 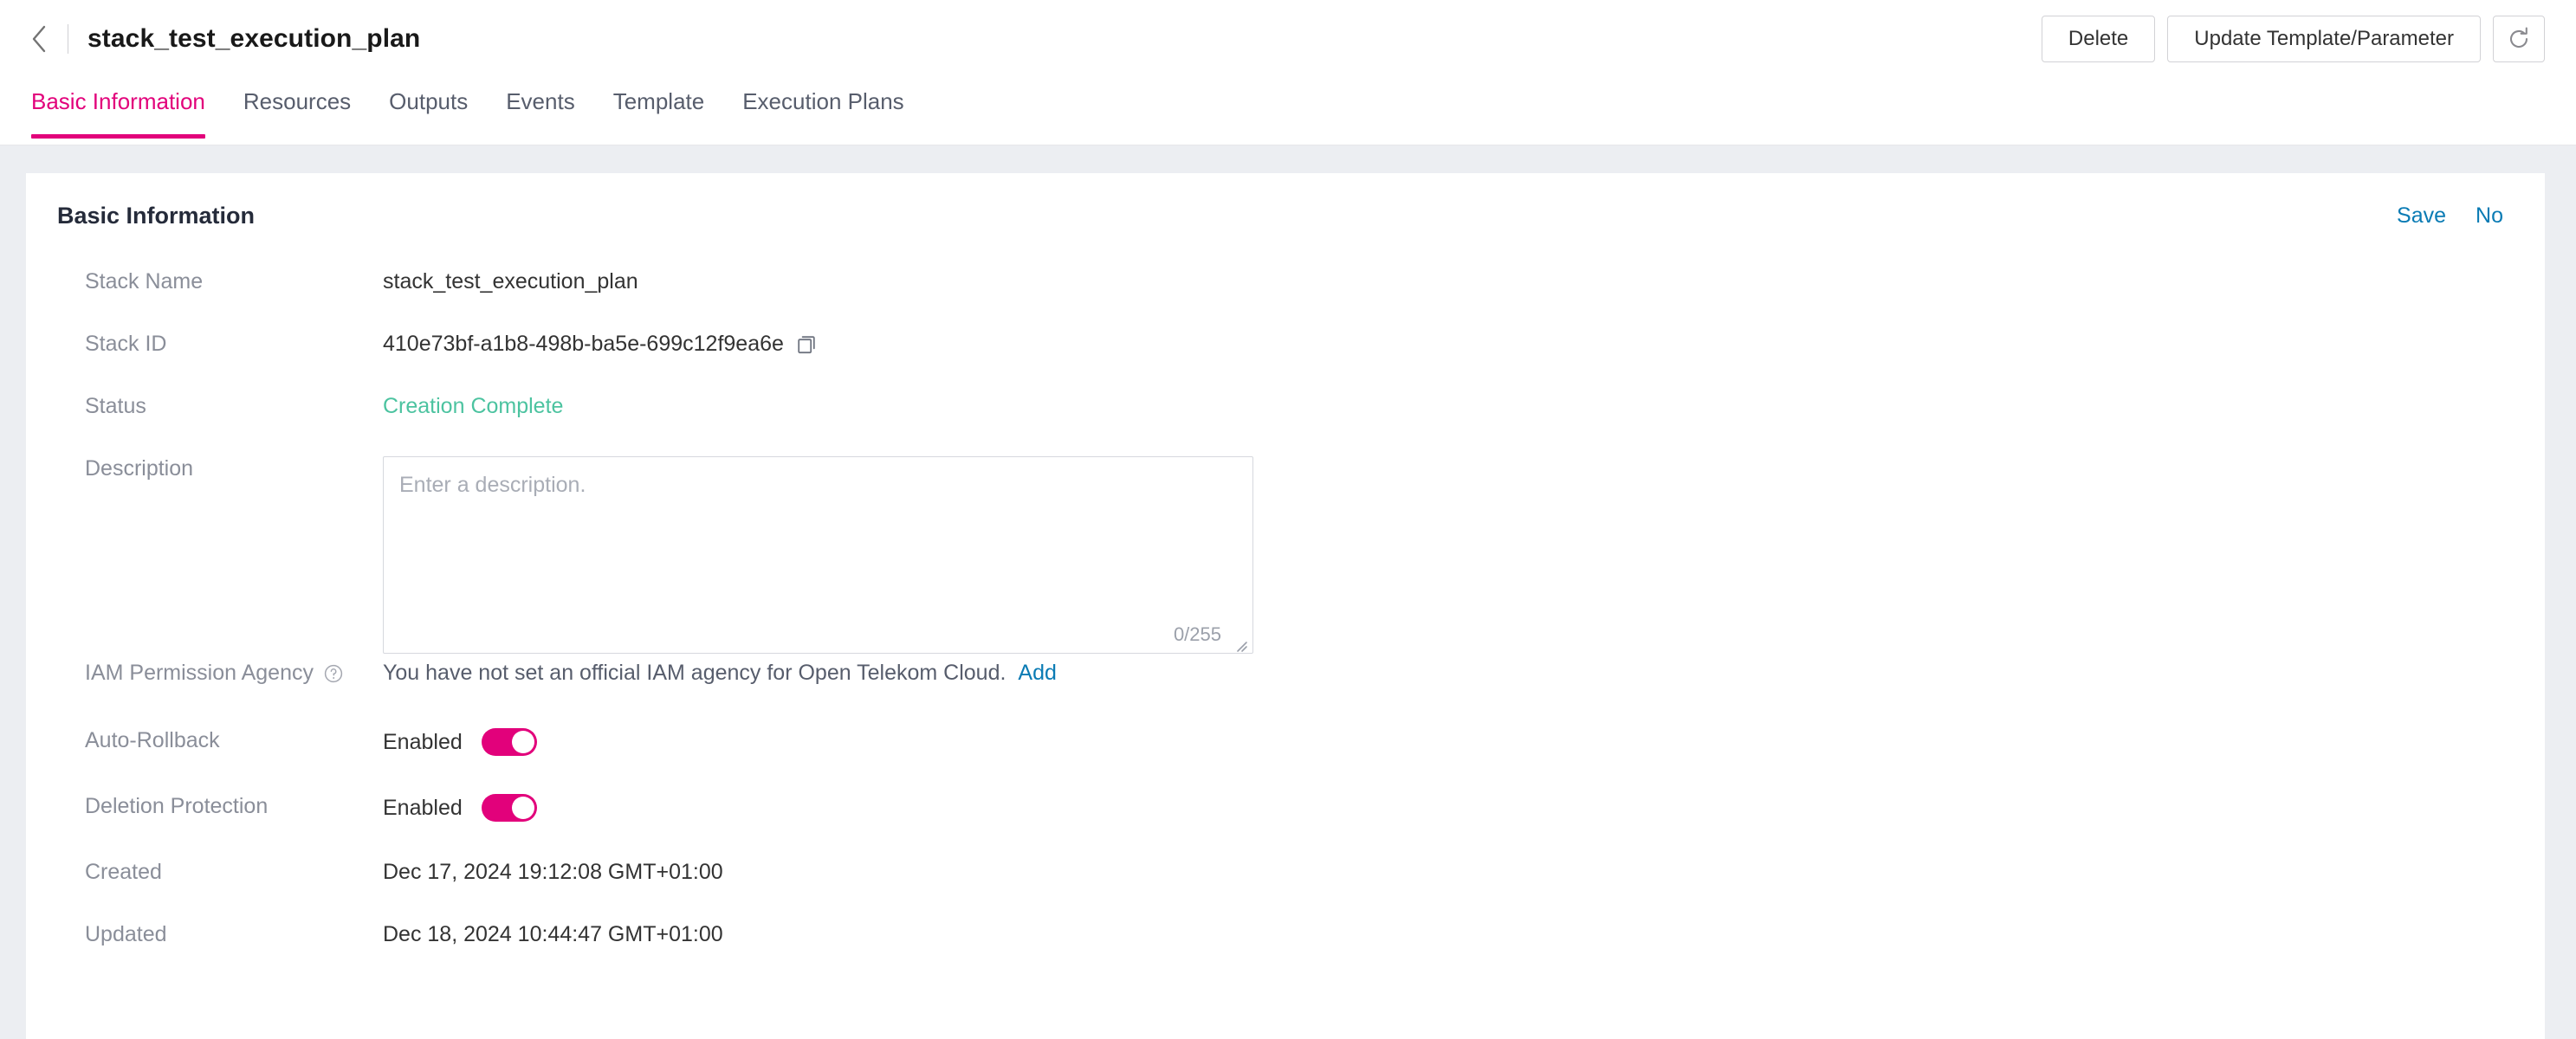 I want to click on update-template-parameter-button: Update Template/Parameter, so click(x=2324, y=39).